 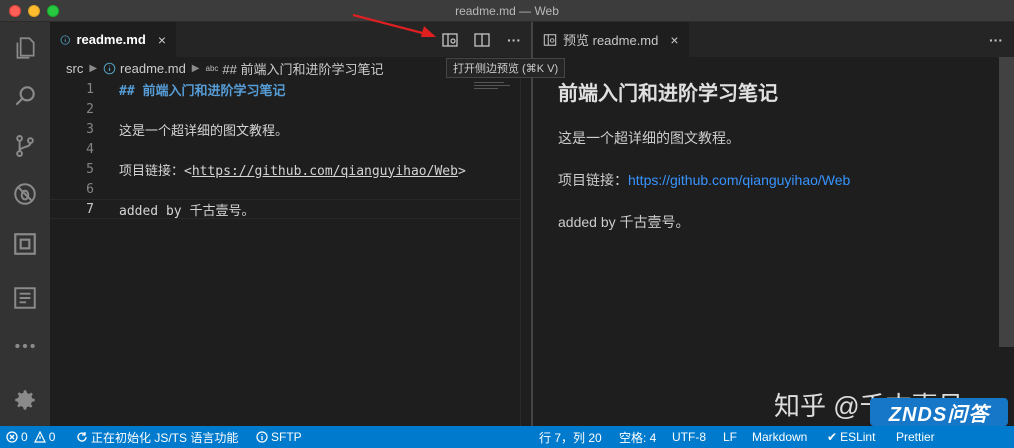 I want to click on editor-scrollbar, so click(x=525, y=252).